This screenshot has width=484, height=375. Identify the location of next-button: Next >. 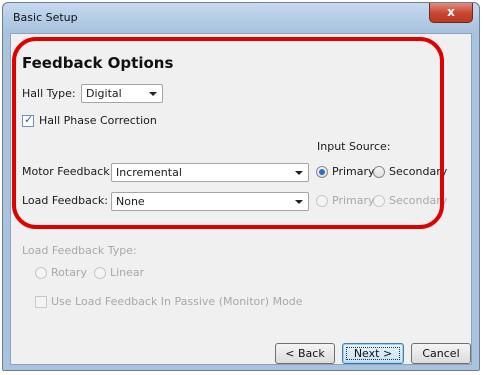
(373, 353).